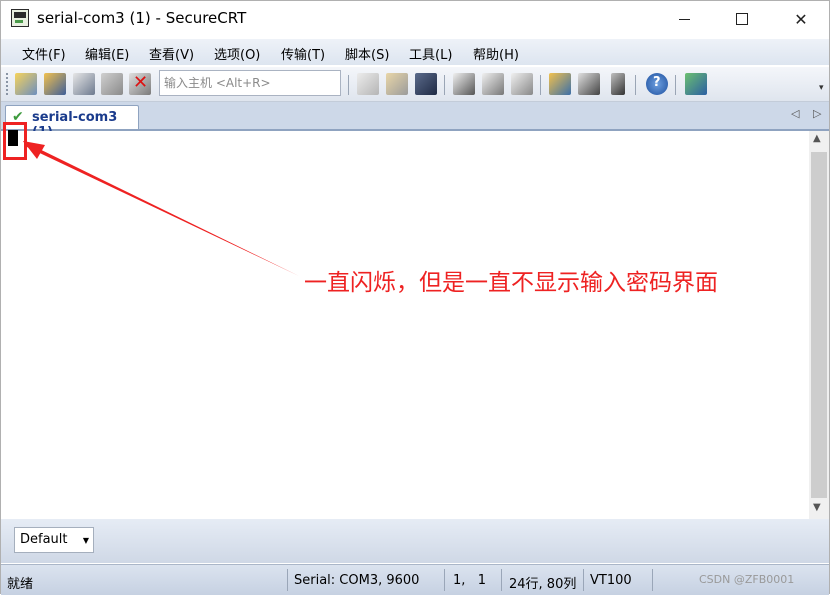 Image resolution: width=830 pixels, height=595 pixels. What do you see at coordinates (34, 150) in the screenshot?
I see `annotation-arrow-head` at bounding box center [34, 150].